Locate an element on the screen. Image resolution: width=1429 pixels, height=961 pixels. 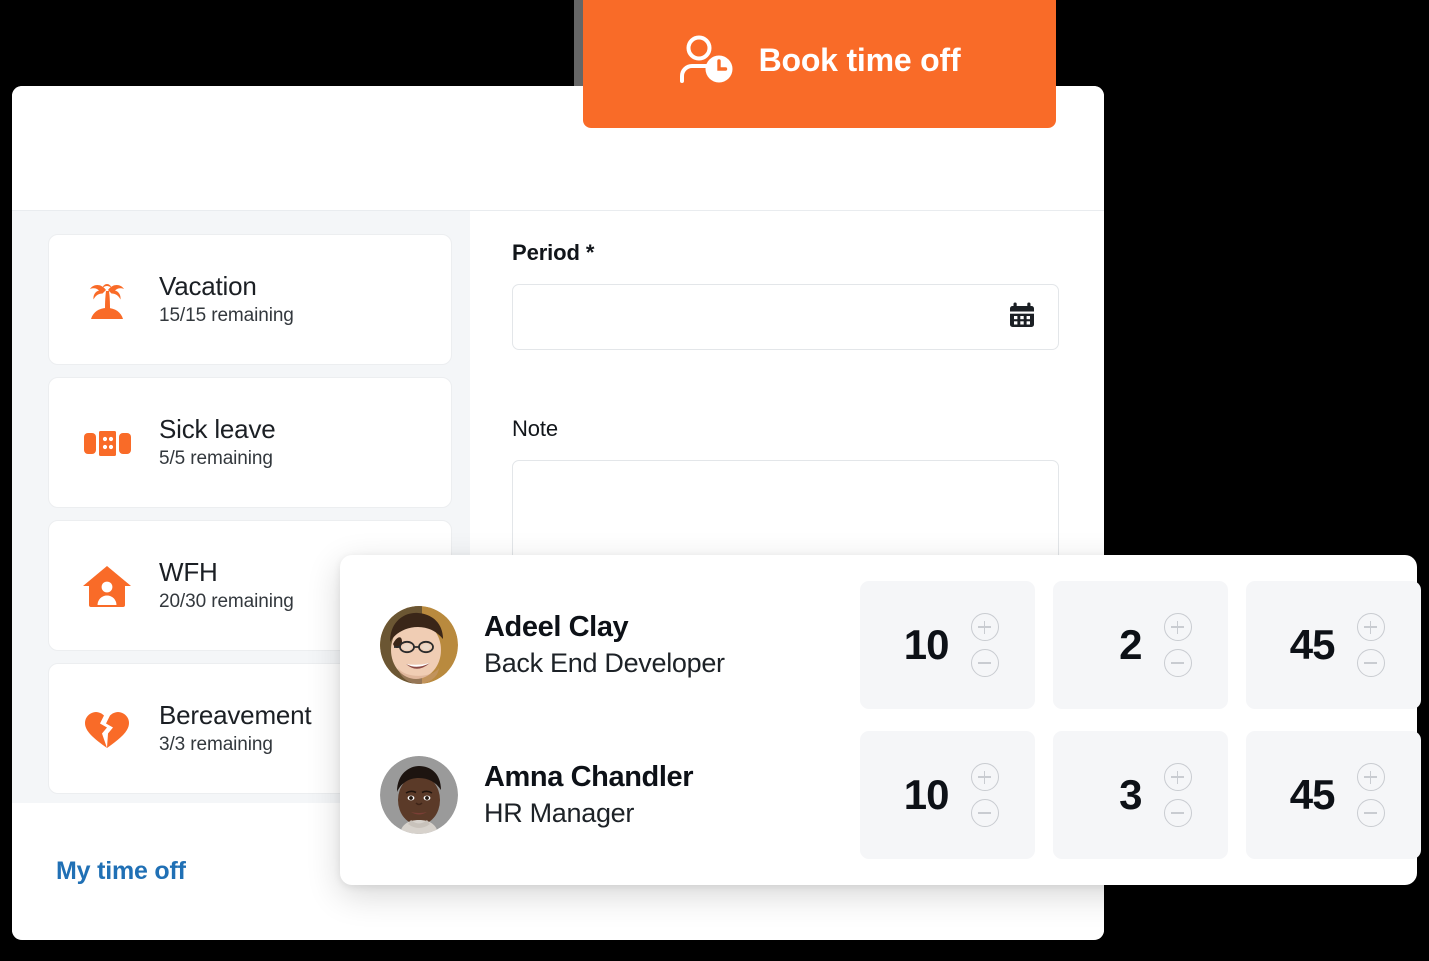
employee-meta: Adeel Clay Back End Developer is located at coordinates (604, 644).